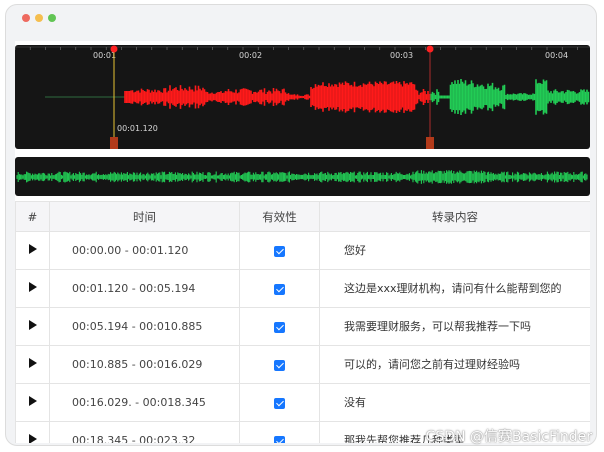 This screenshot has height=452, width=604. Describe the element at coordinates (144, 326) in the screenshot. I see `segment-time: 00:05.194 - 00:010.885` at that location.